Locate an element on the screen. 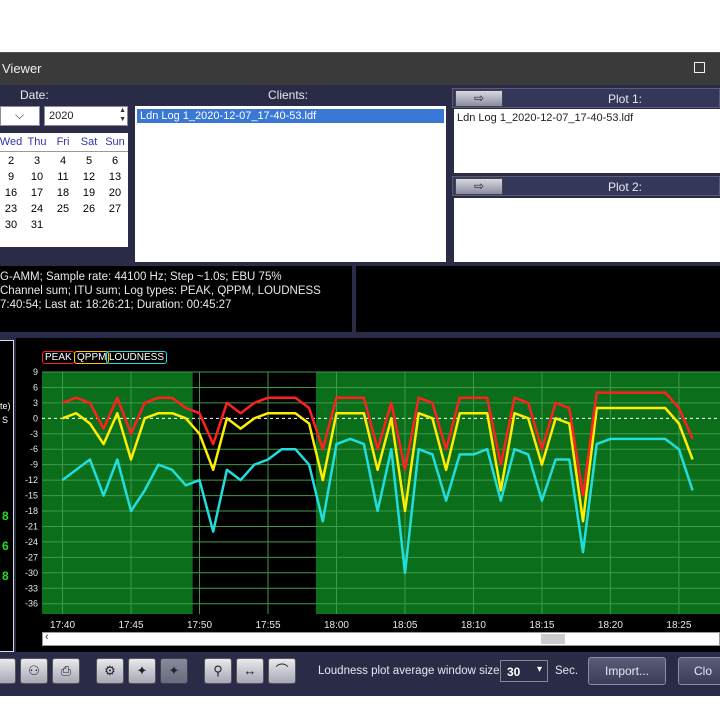 The image size is (720, 720). calendar-day: 31 is located at coordinates (37, 225).